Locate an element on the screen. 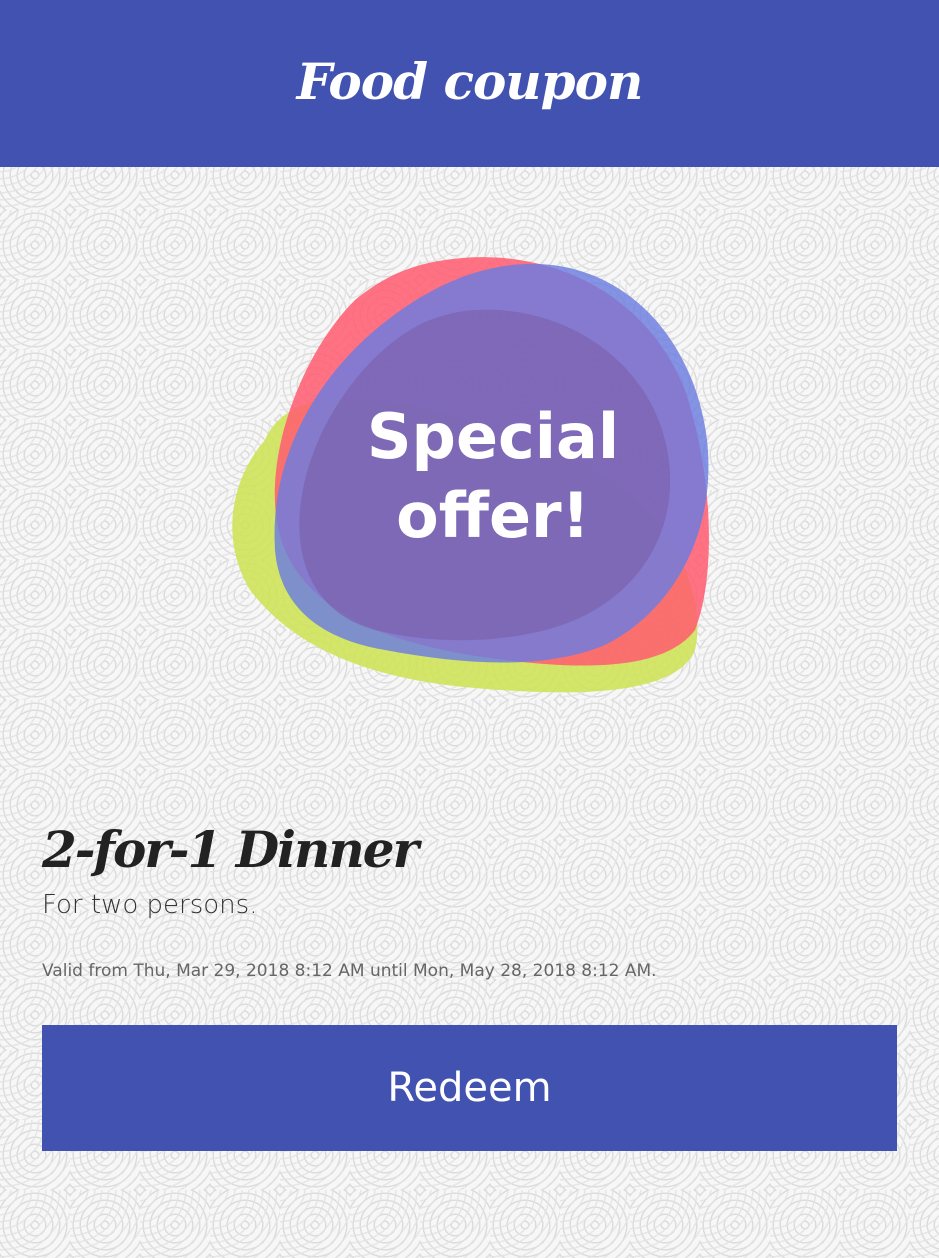  offer-line-1: Special is located at coordinates (493, 436).